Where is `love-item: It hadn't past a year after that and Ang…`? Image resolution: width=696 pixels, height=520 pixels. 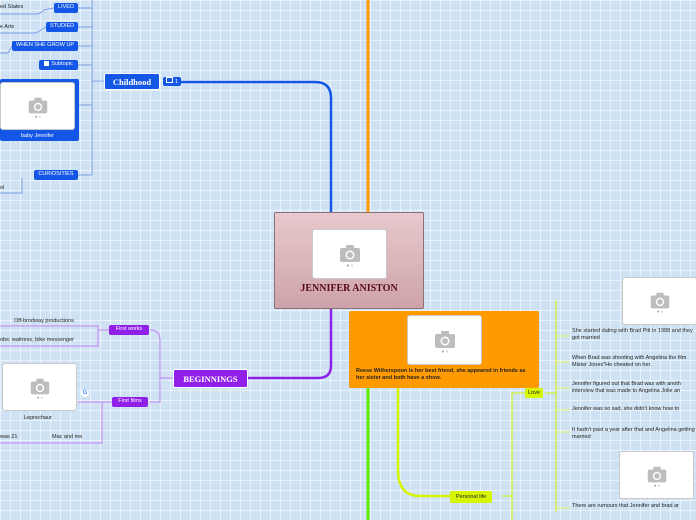 love-item: It hadn't past a year after that and Ang… is located at coordinates (633, 433).